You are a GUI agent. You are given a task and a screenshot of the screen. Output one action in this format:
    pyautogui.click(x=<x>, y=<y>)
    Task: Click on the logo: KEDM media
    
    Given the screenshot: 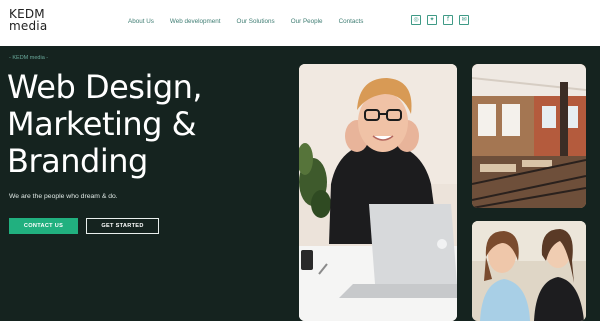 What is the action you would take?
    pyautogui.click(x=28, y=20)
    